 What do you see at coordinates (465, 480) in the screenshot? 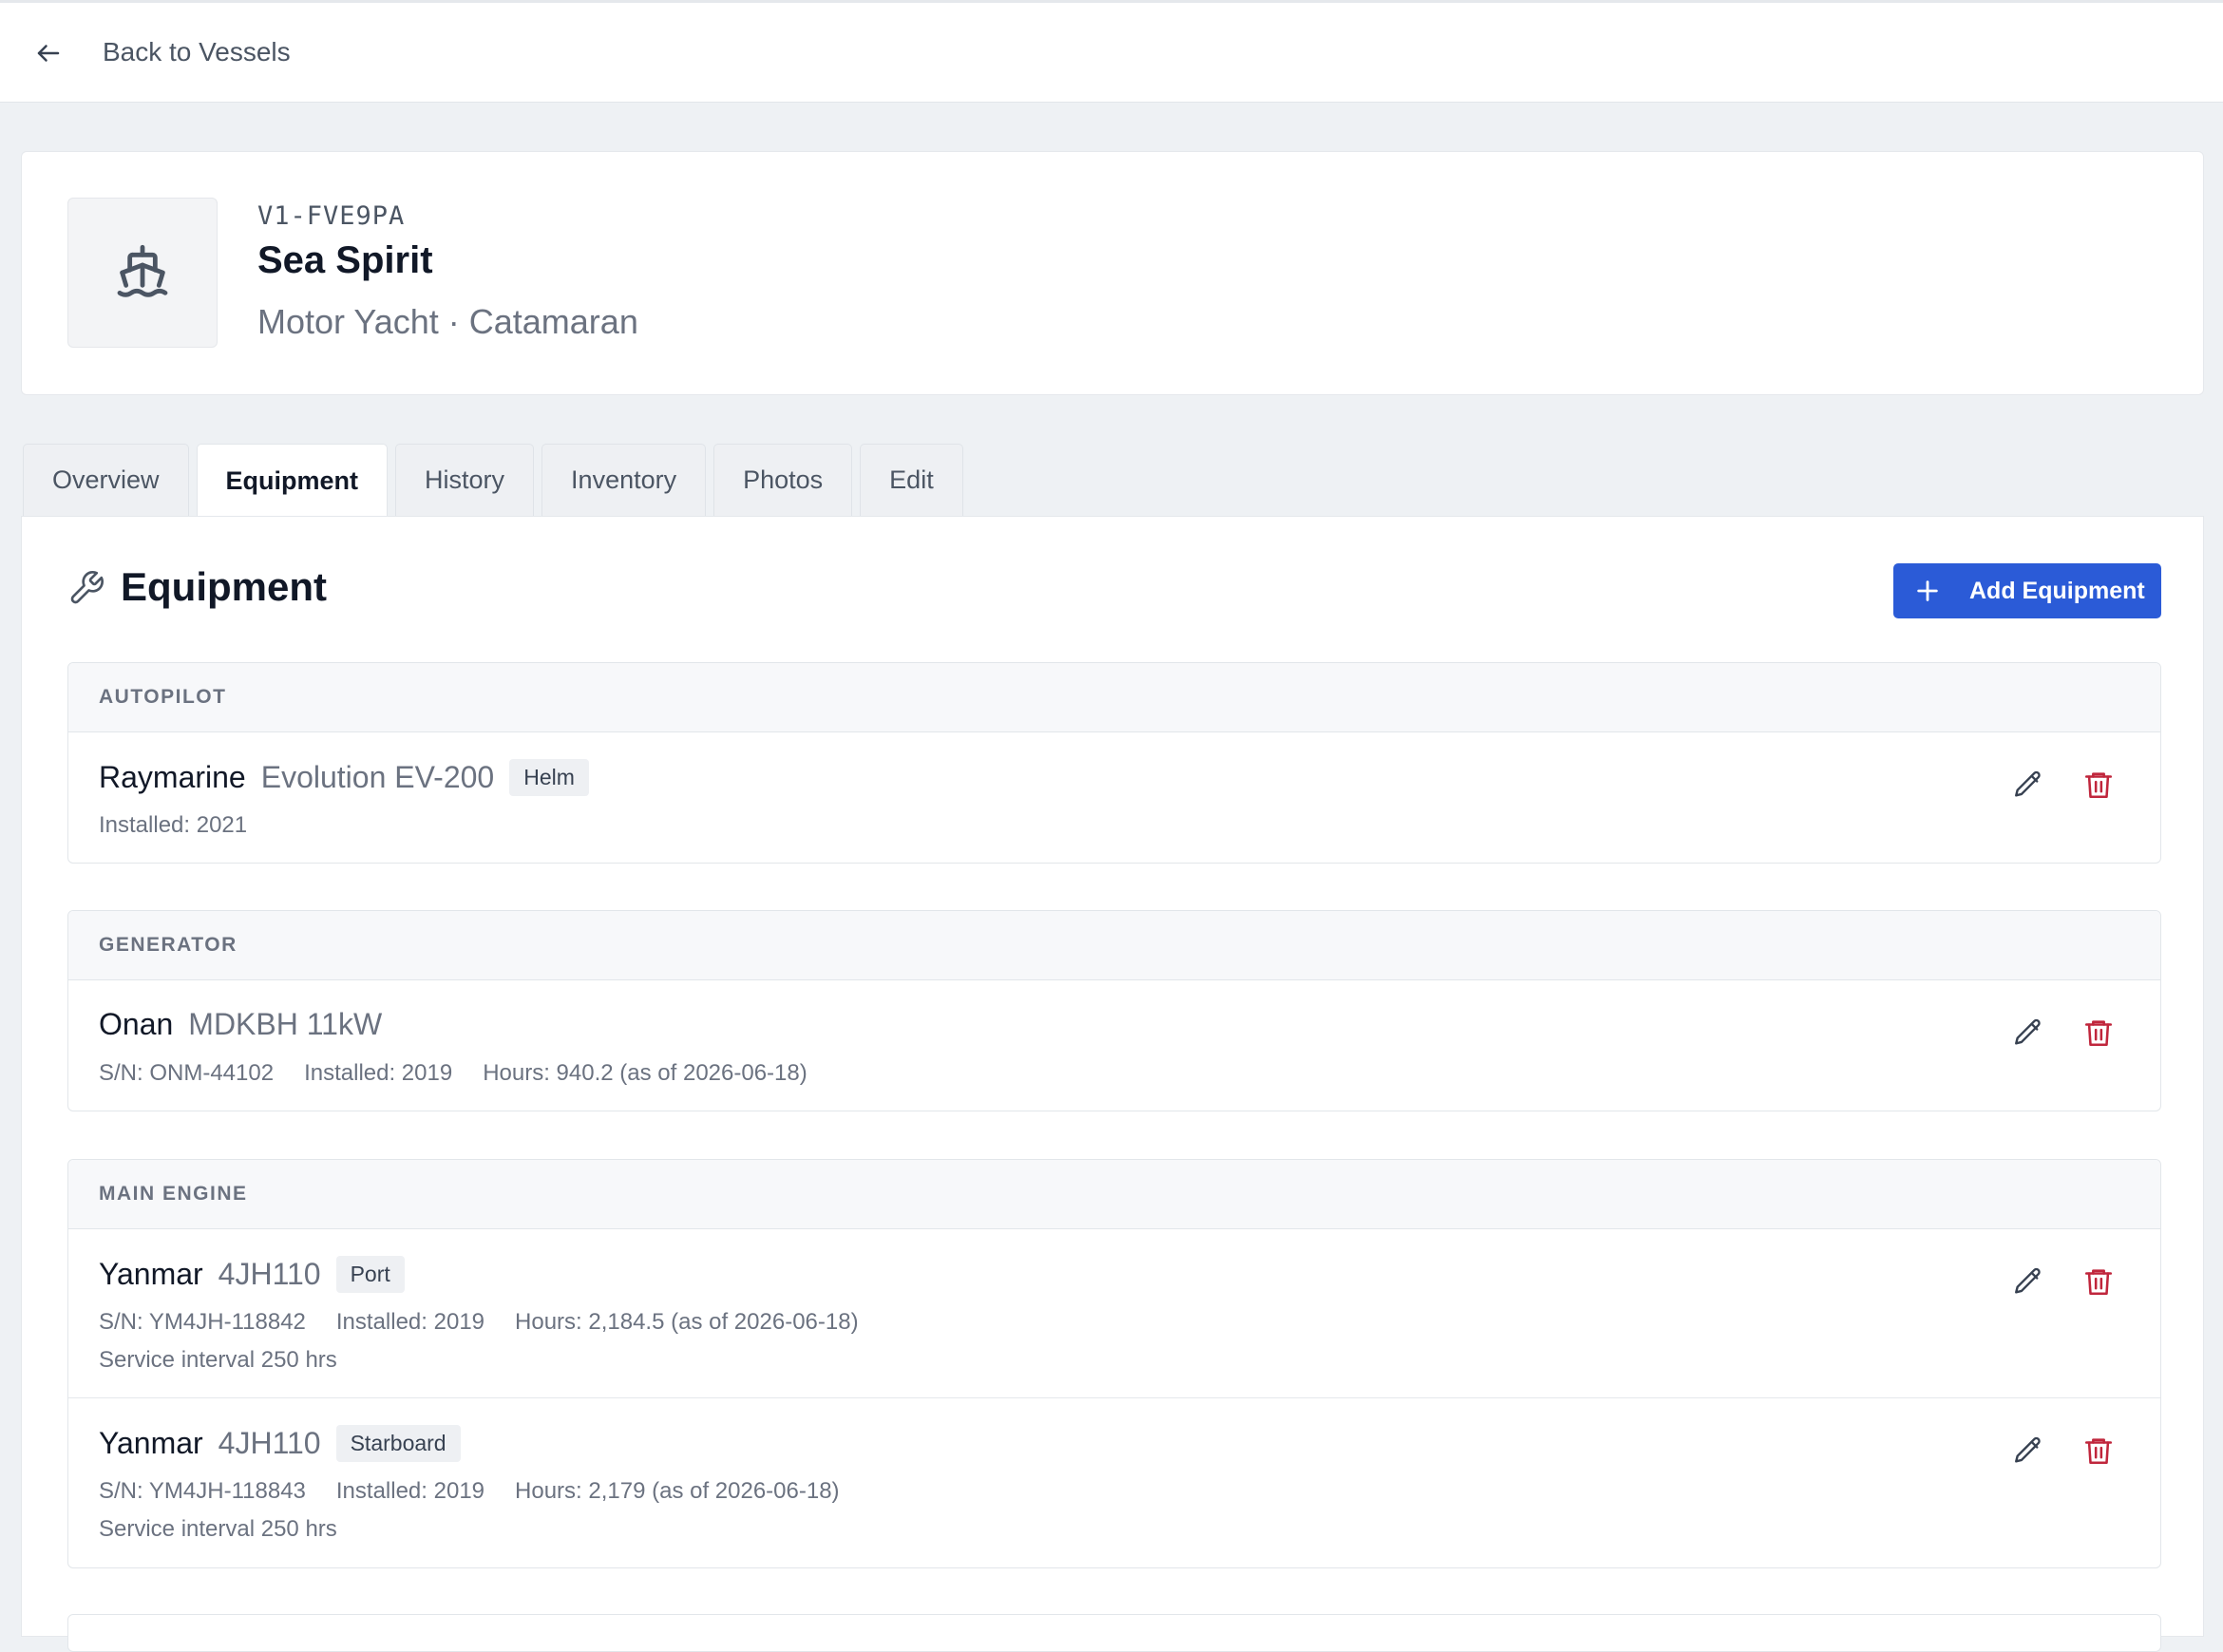
I see `tab-history: History` at bounding box center [465, 480].